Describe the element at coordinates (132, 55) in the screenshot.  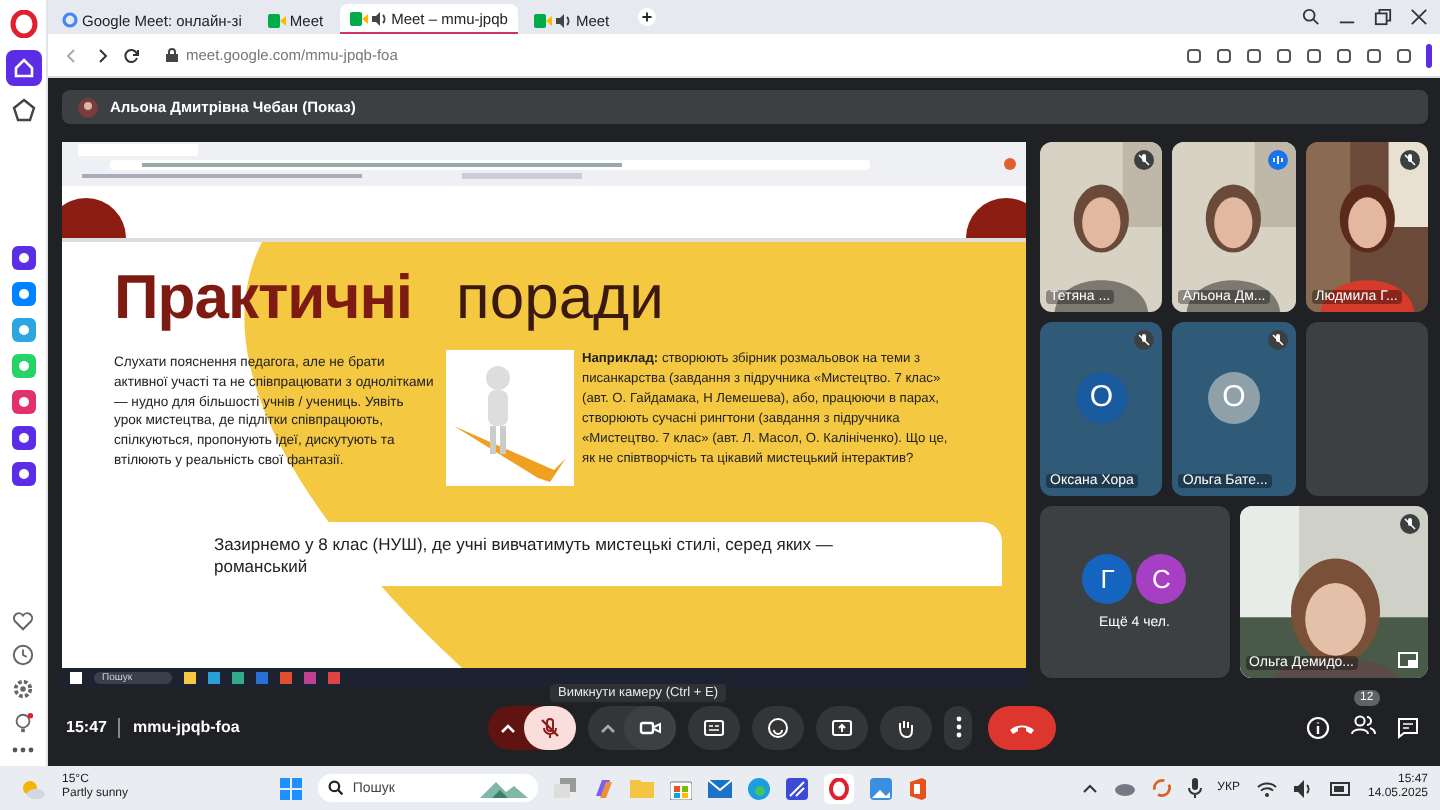
I see `reload-icon` at that location.